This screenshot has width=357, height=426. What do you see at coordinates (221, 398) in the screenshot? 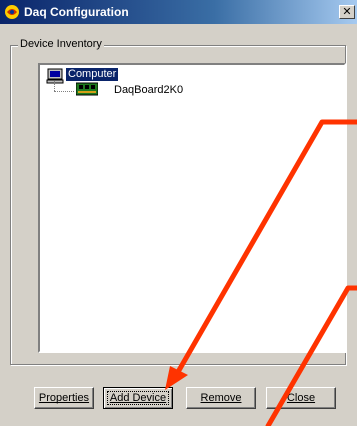
I see `remove-button: Remove` at bounding box center [221, 398].